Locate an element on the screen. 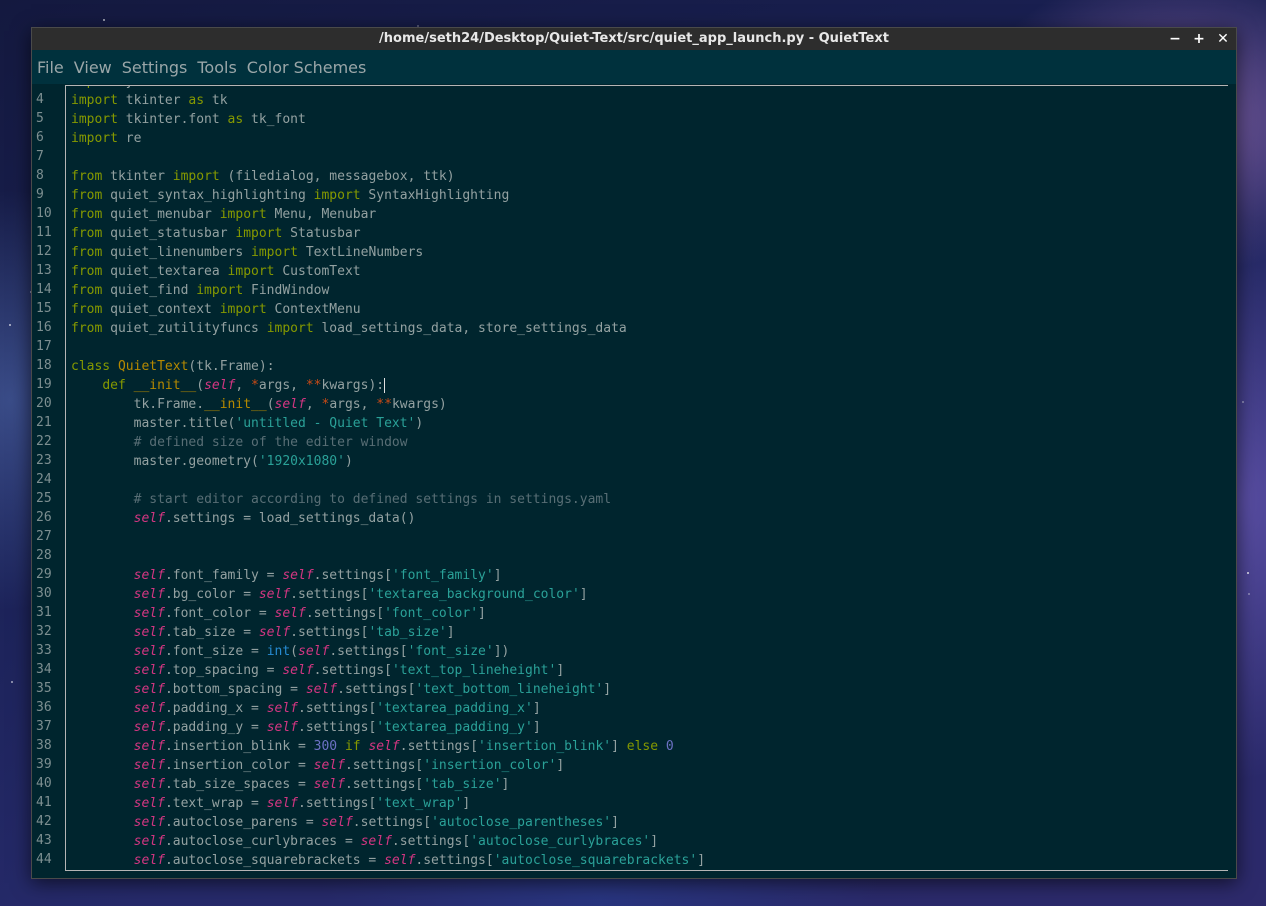  code-token: .tab_size_spaces = is located at coordinates (239, 784).